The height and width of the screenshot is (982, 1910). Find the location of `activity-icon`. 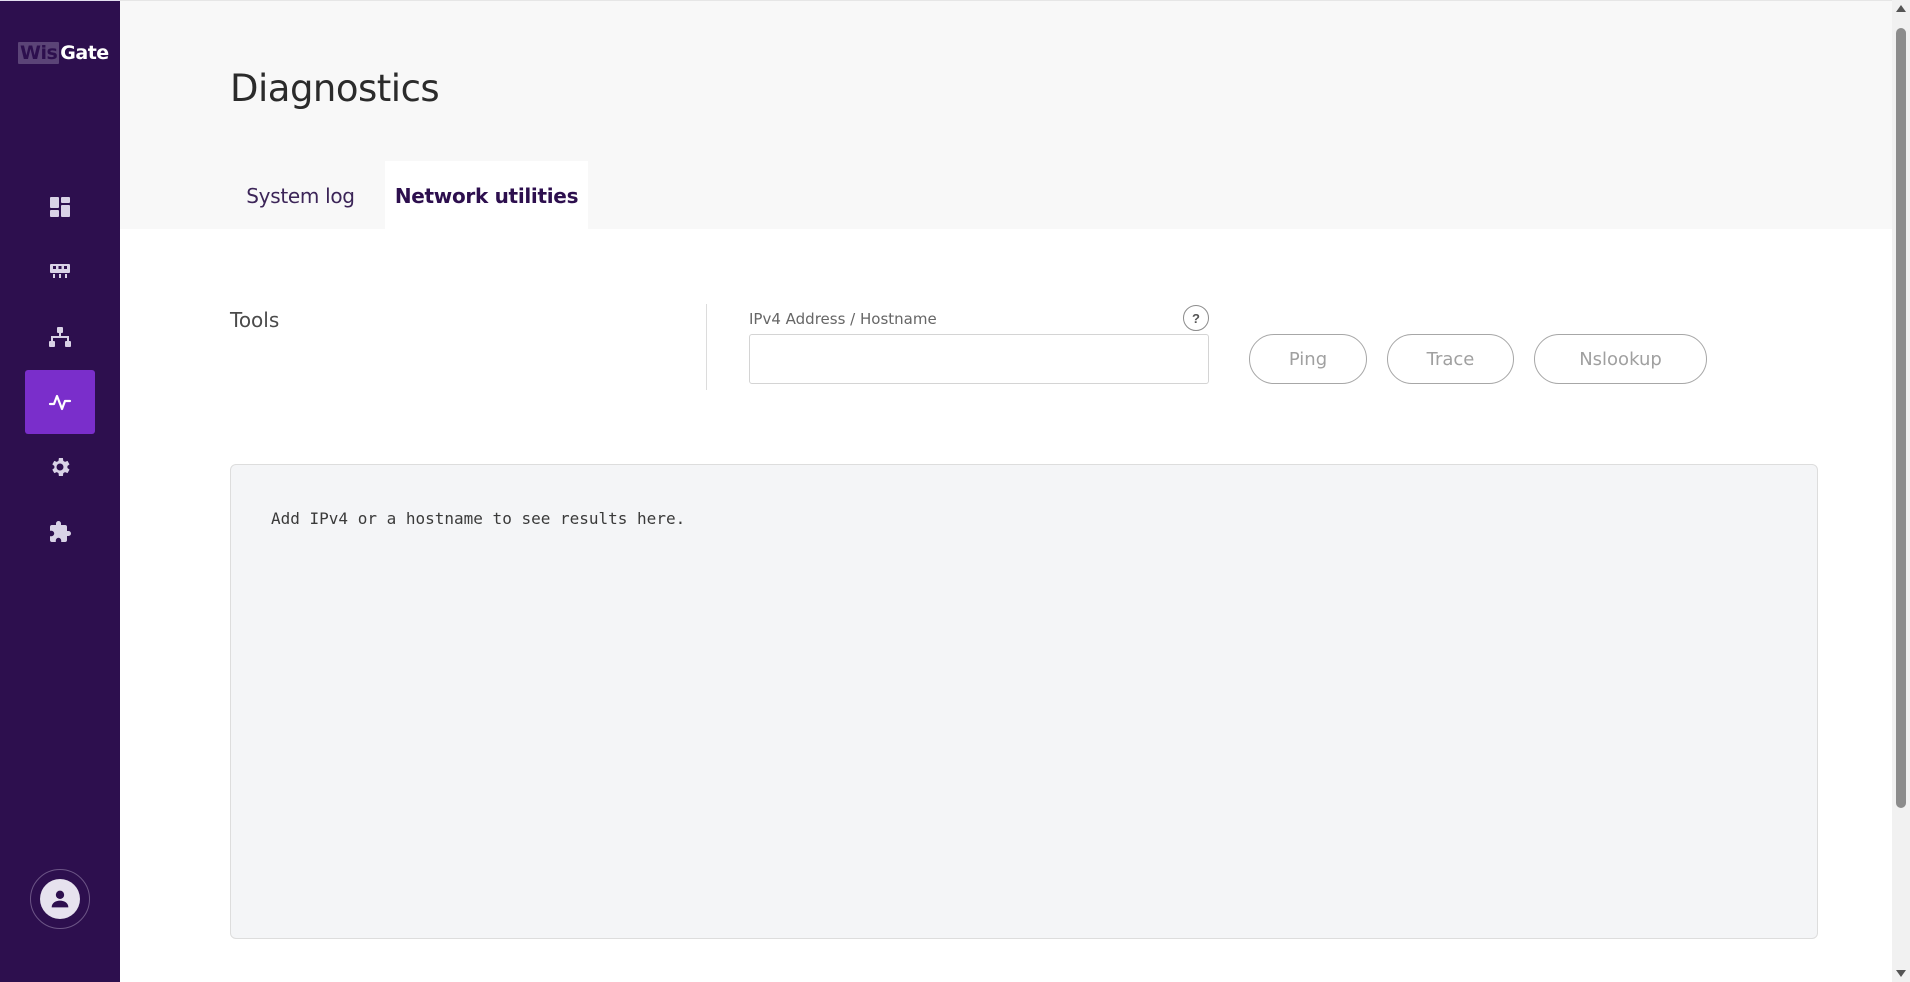

activity-icon is located at coordinates (60, 402).